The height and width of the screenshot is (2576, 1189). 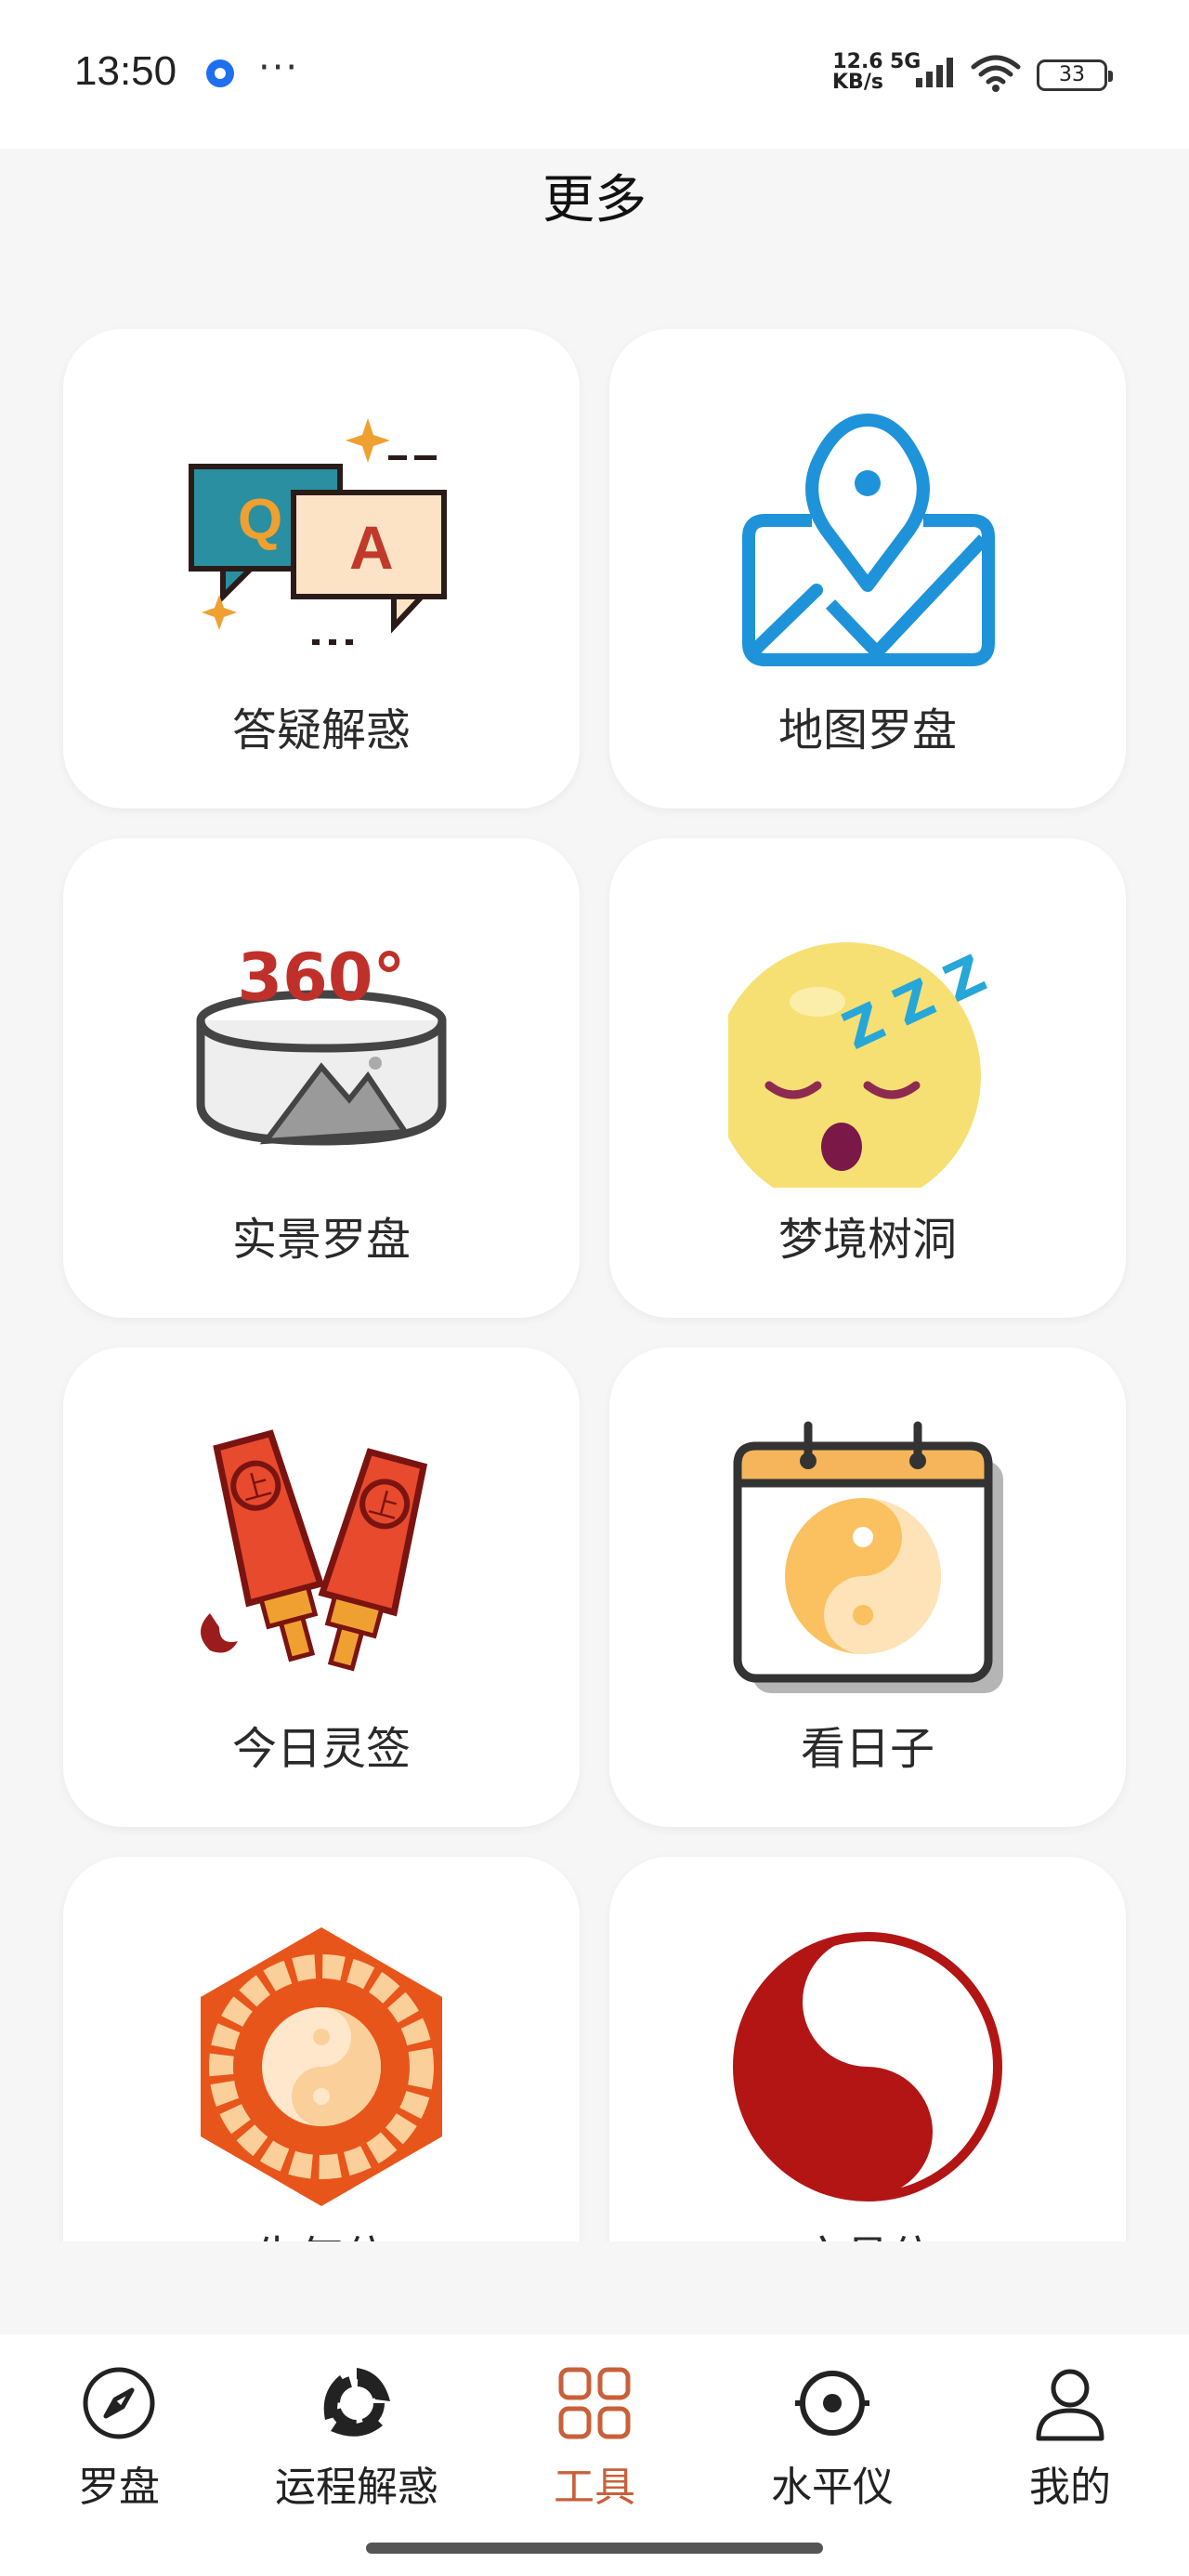 I want to click on tool-card-map-compass: 地图罗盘, so click(x=868, y=568).